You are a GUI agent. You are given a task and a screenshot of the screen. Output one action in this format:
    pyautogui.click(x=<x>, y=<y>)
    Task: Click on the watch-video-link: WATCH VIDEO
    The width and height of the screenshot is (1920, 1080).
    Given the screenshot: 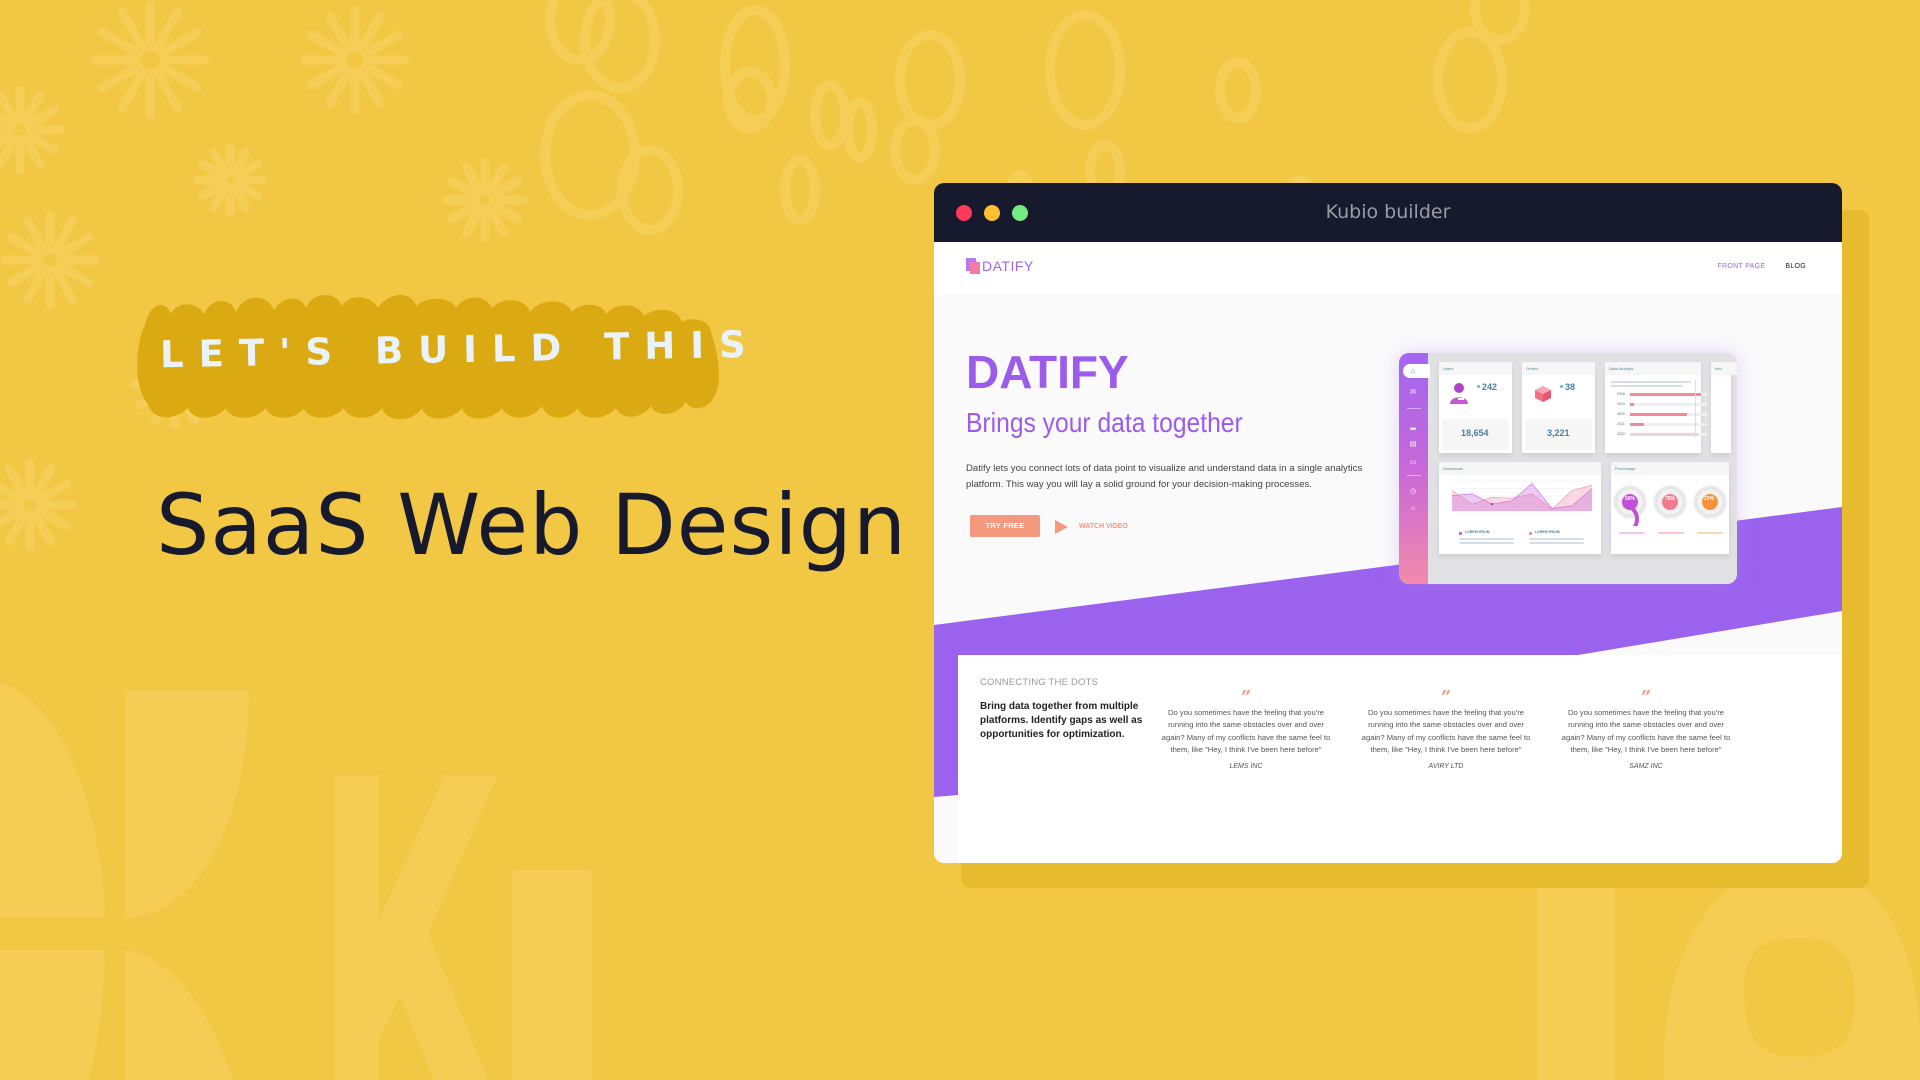 What is the action you would take?
    pyautogui.click(x=1103, y=526)
    